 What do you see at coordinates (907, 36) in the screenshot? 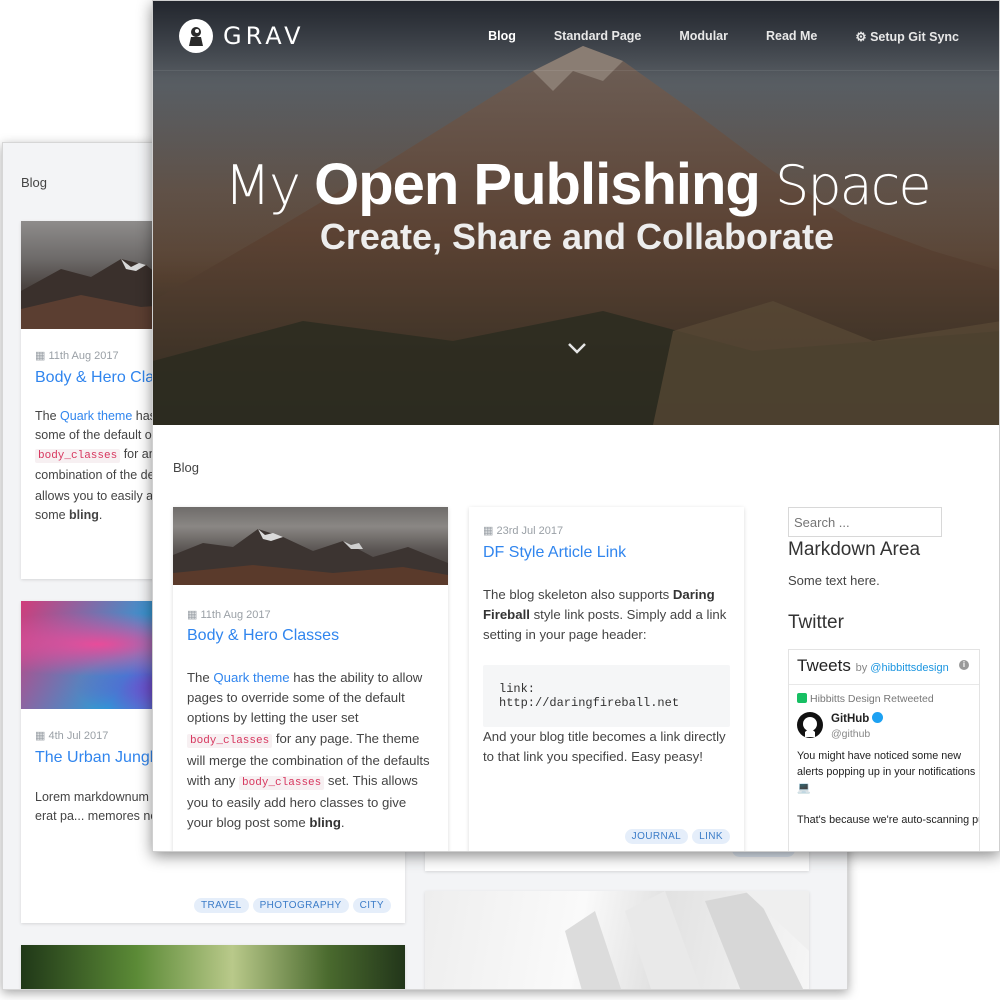
I see `nav-setup-git-sync: ⚙ Setup Git Sync` at bounding box center [907, 36].